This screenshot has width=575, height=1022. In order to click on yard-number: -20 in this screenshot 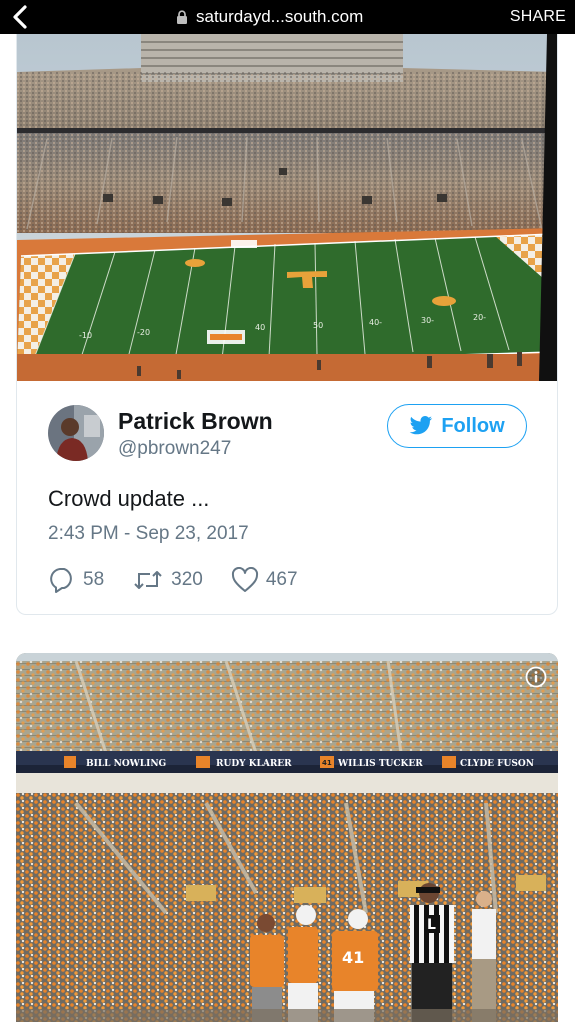, I will do `click(143, 332)`.